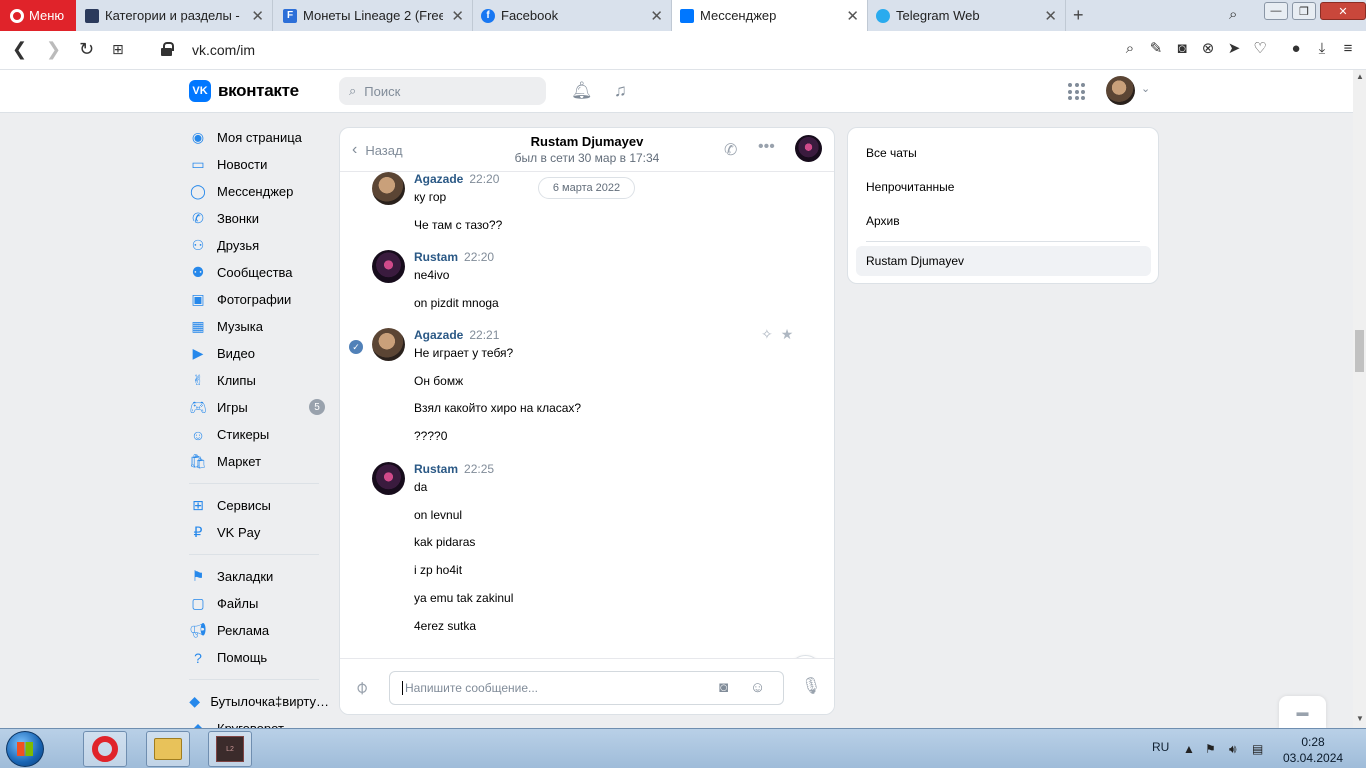 This screenshot has height=768, width=1366. Describe the element at coordinates (1160, 747) in the screenshot. I see `language-indicator: RU` at that location.